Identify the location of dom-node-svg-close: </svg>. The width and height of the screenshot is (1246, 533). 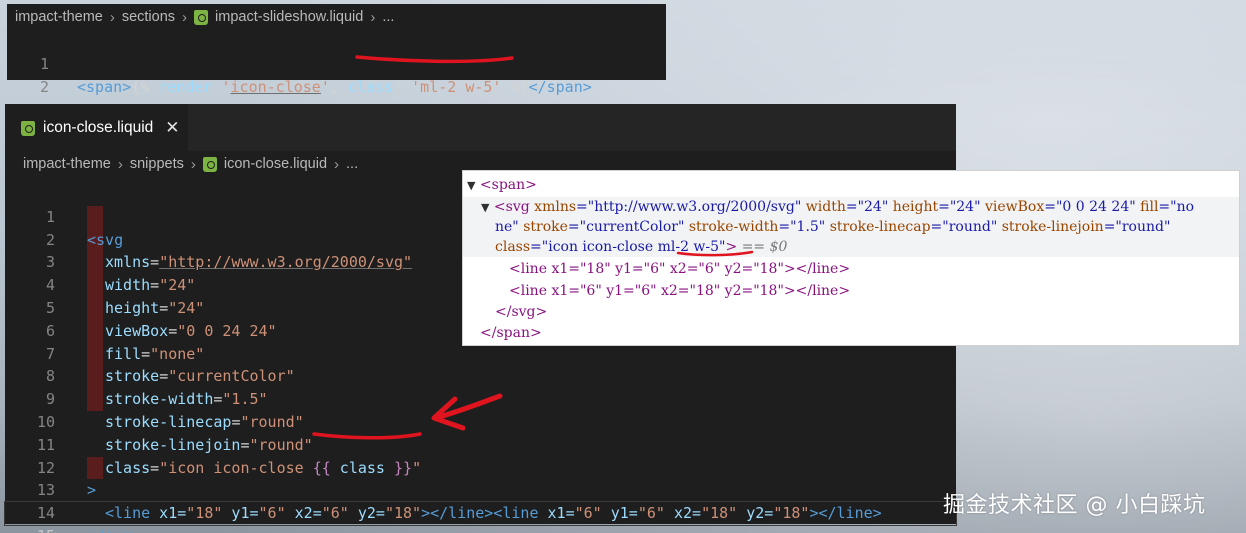
(521, 312).